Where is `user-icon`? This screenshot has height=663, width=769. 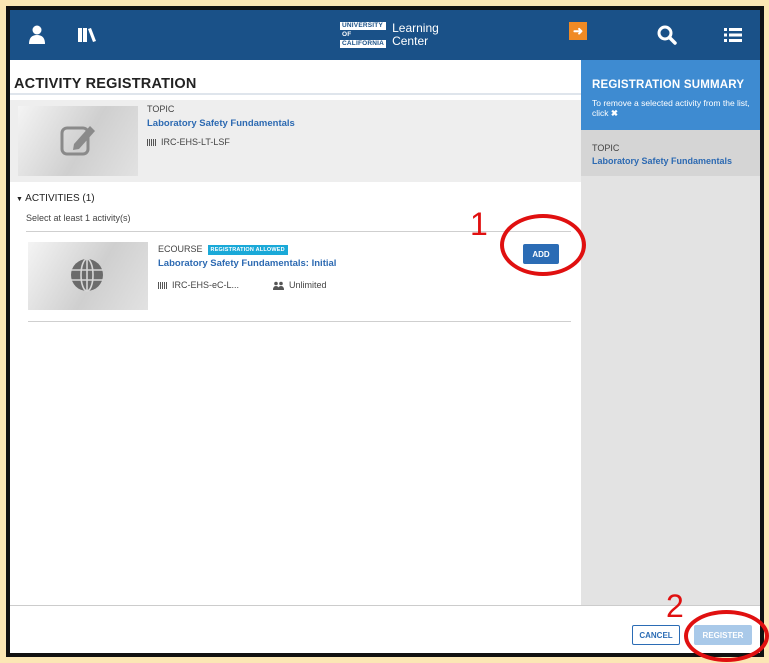 user-icon is located at coordinates (37, 35).